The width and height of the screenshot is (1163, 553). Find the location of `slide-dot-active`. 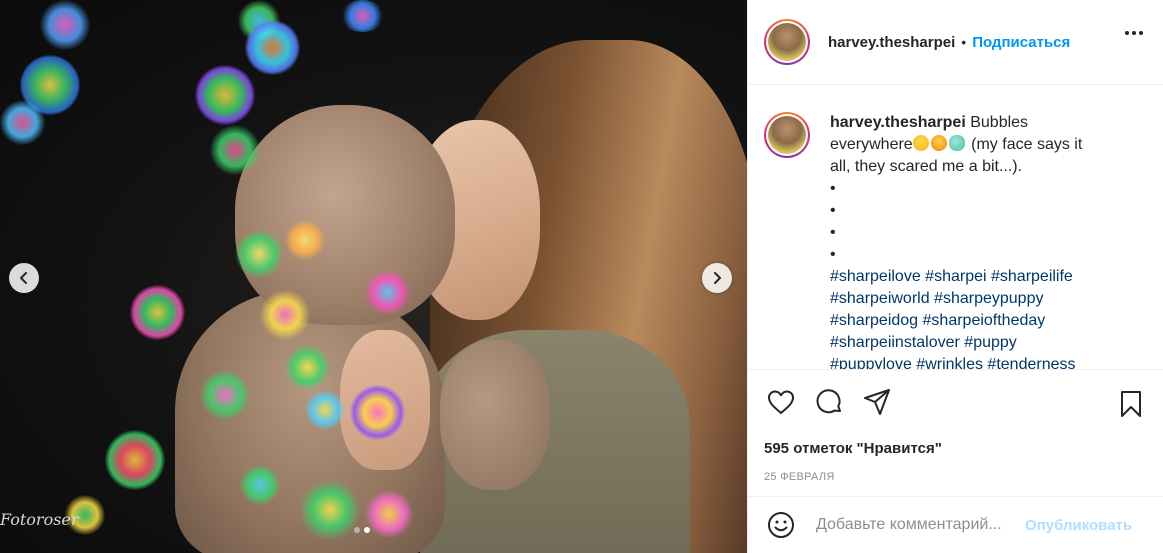

slide-dot-active is located at coordinates (367, 530).